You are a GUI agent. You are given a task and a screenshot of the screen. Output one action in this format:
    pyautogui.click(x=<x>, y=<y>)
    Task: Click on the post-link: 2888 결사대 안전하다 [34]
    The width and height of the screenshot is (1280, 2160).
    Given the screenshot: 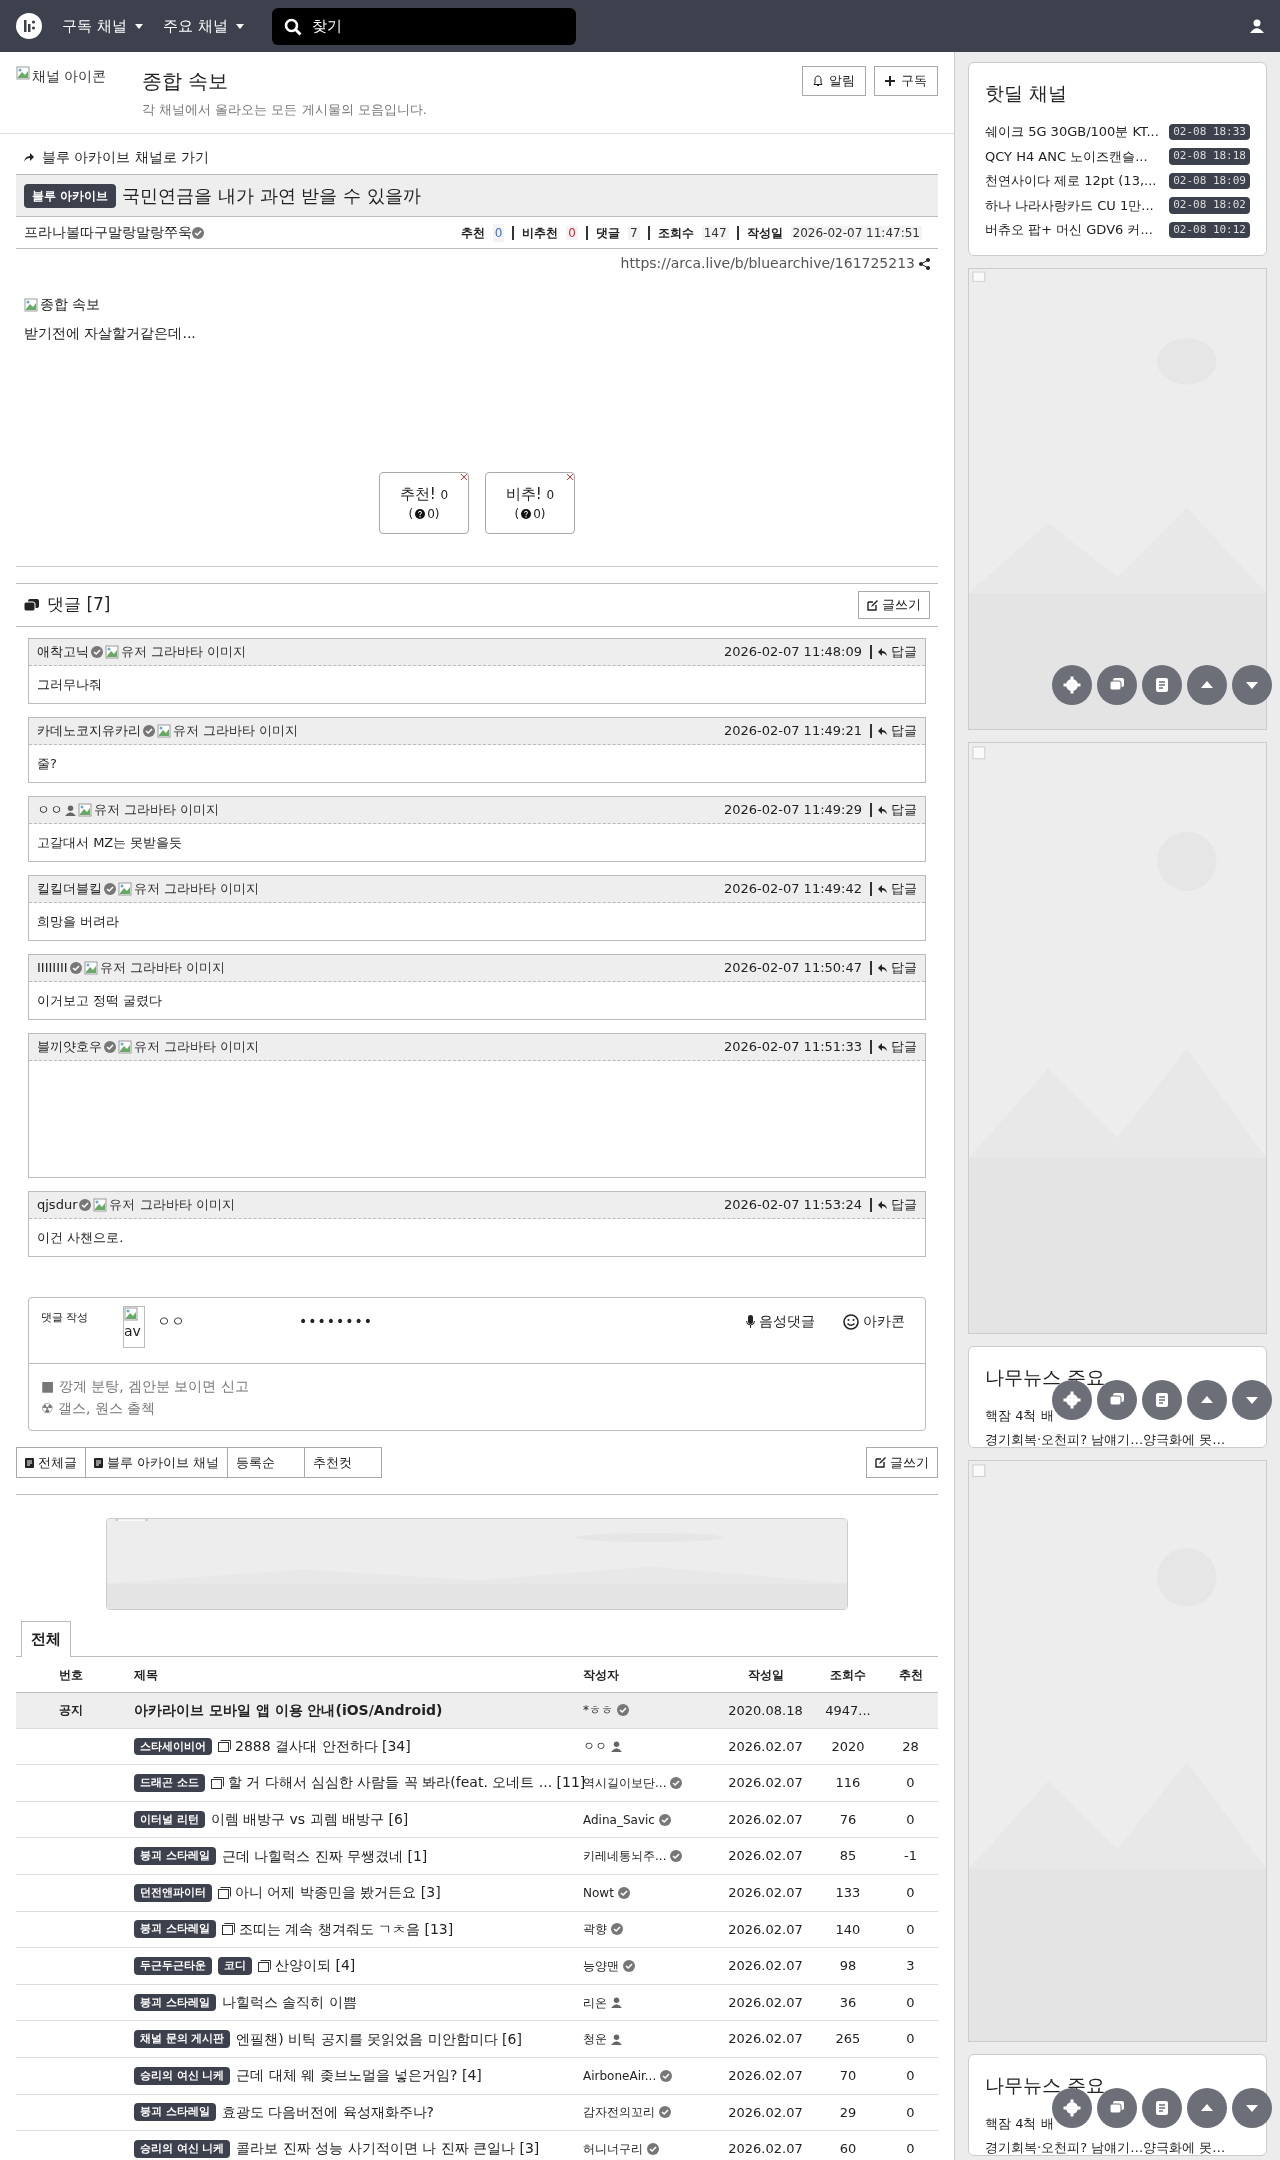 What is the action you would take?
    pyautogui.click(x=323, y=1746)
    